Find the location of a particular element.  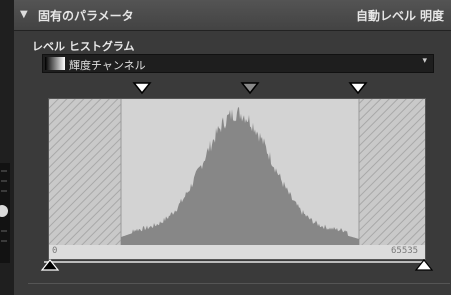

panel-title: 固有のパラメータ is located at coordinates (86, 16).